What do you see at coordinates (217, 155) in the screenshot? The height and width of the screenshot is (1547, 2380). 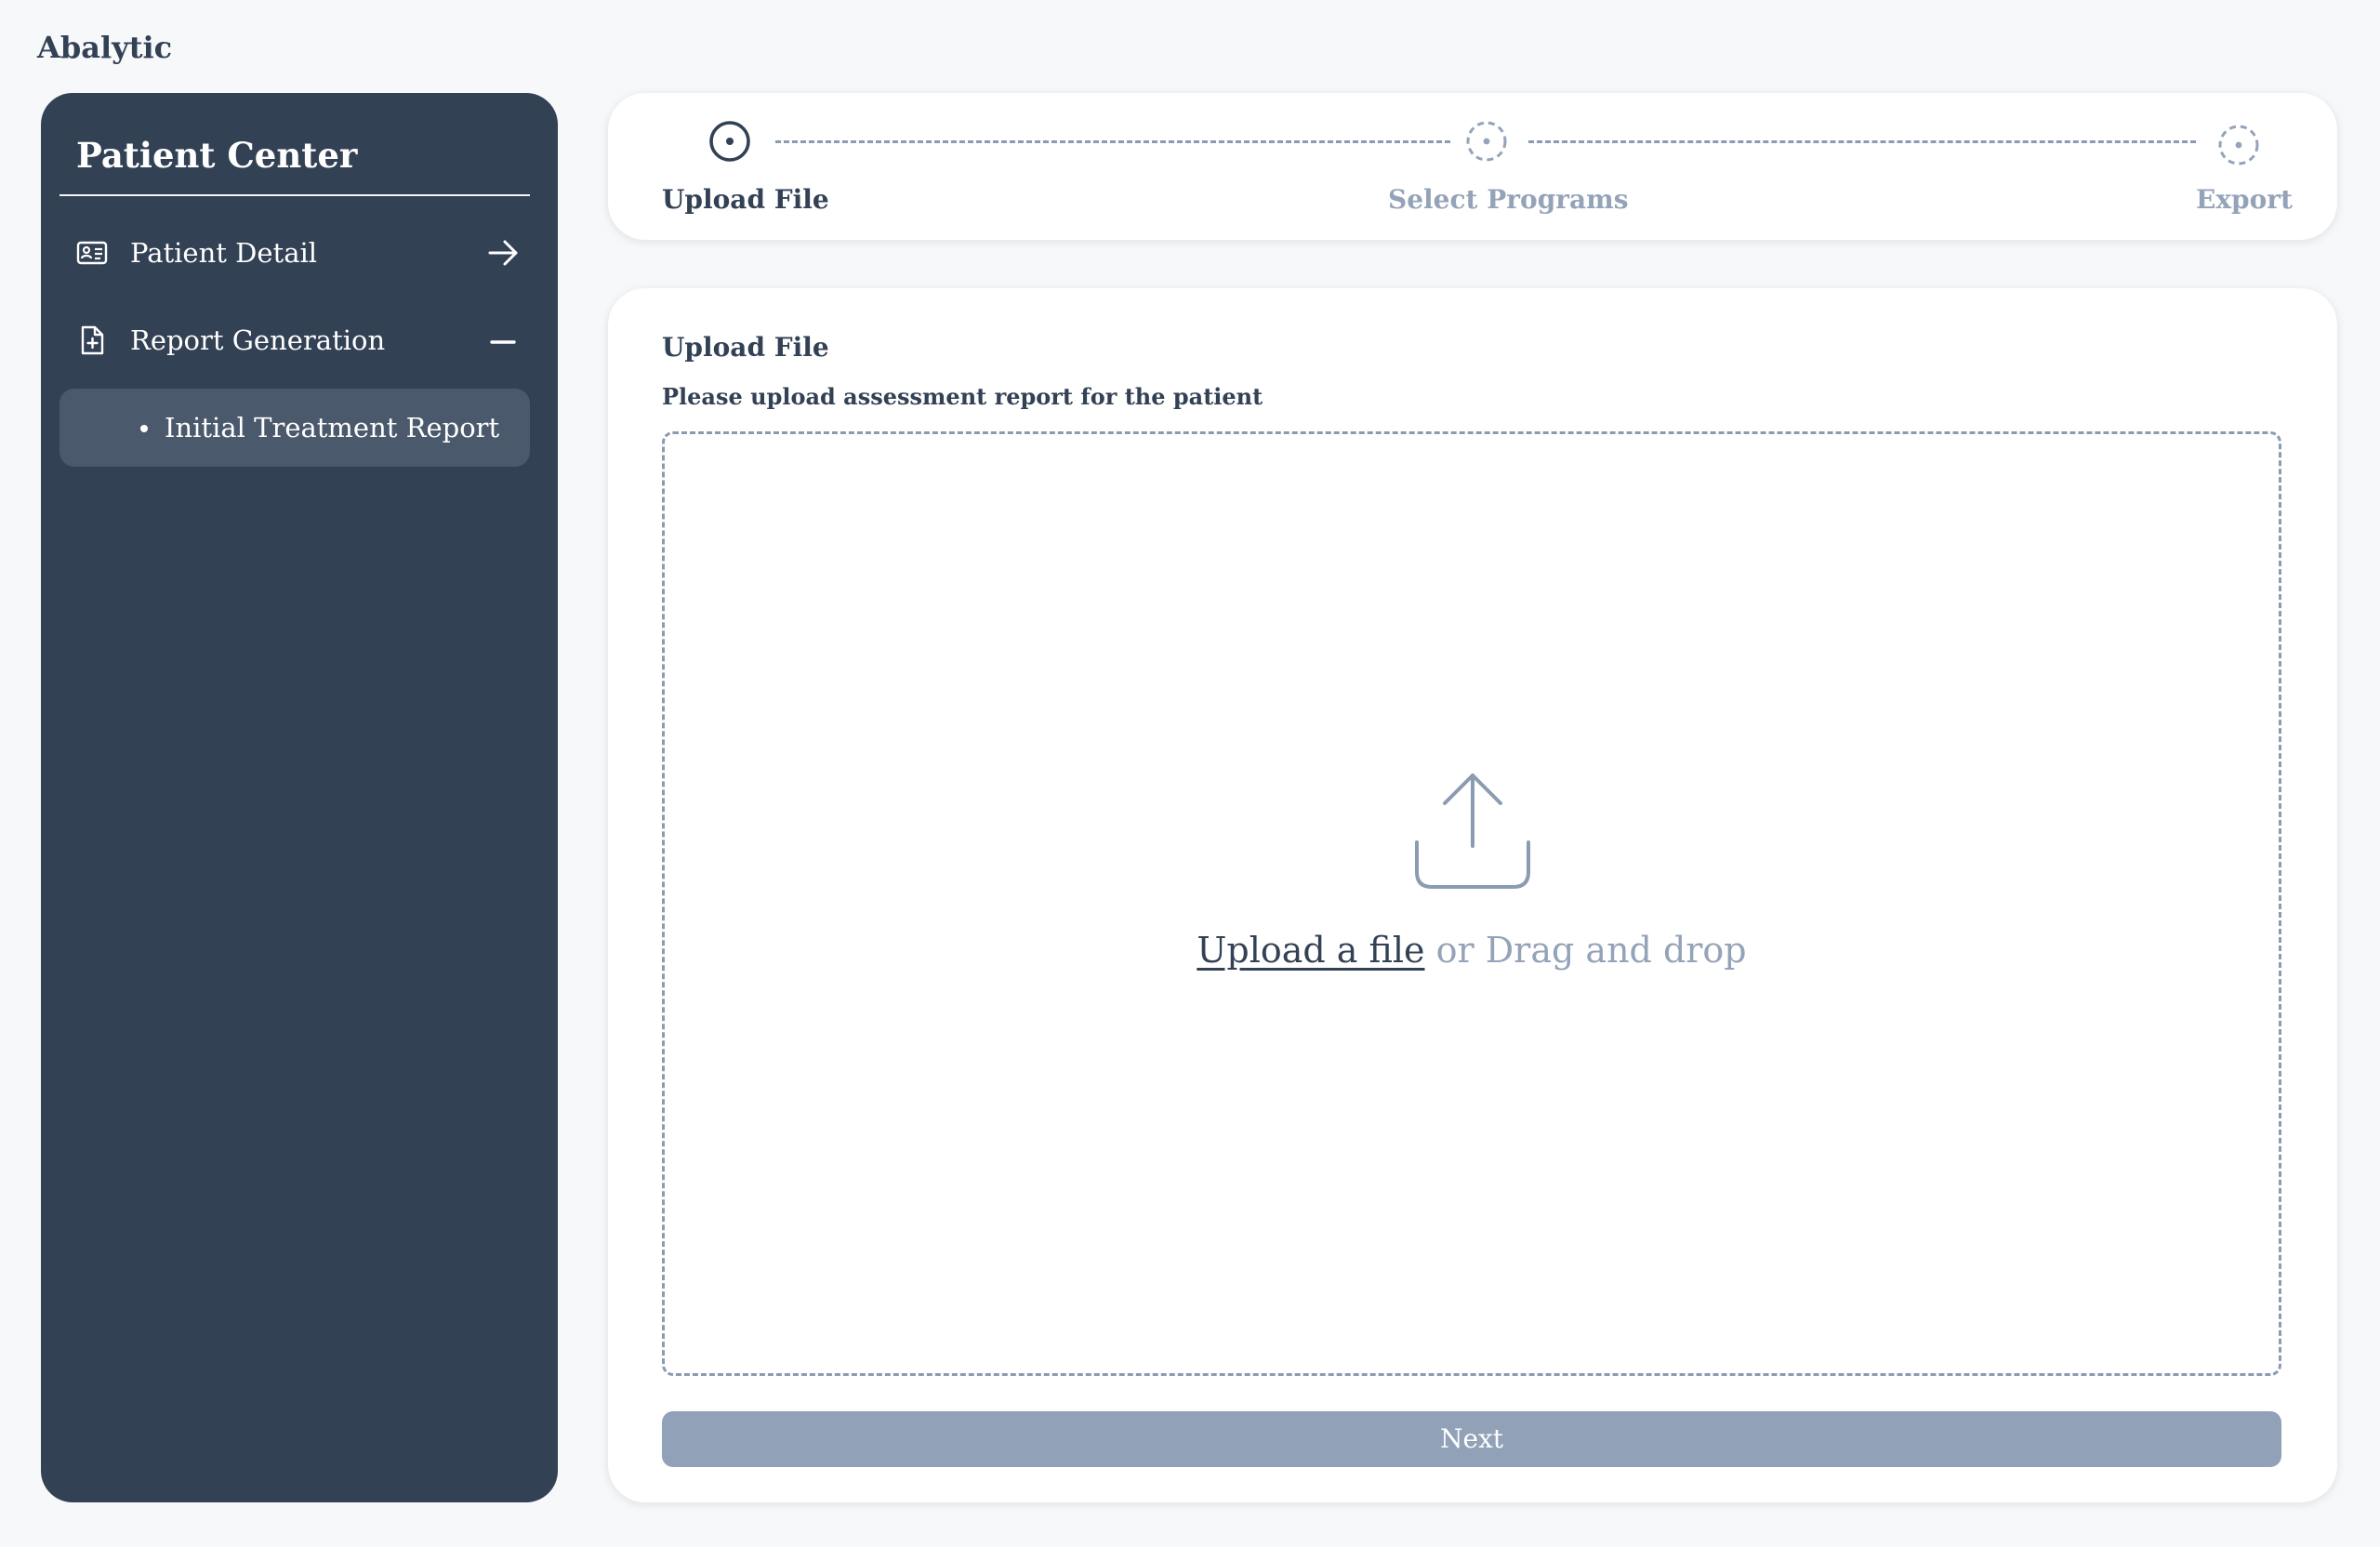 I see `sidebar-title: Patient Center` at bounding box center [217, 155].